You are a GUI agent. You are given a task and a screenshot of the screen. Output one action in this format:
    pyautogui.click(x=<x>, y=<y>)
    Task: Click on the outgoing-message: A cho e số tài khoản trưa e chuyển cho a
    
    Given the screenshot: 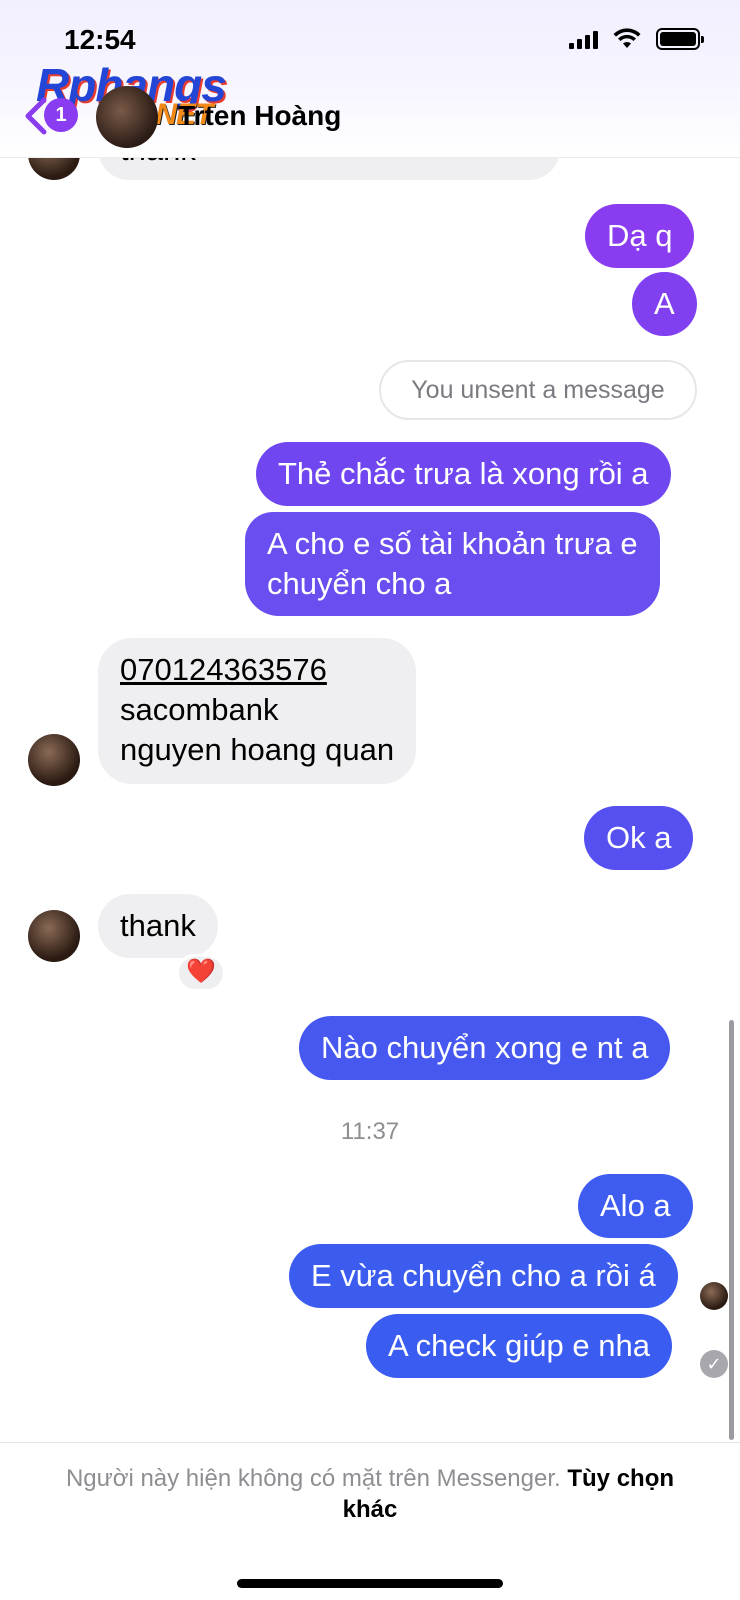 What is the action you would take?
    pyautogui.click(x=452, y=564)
    